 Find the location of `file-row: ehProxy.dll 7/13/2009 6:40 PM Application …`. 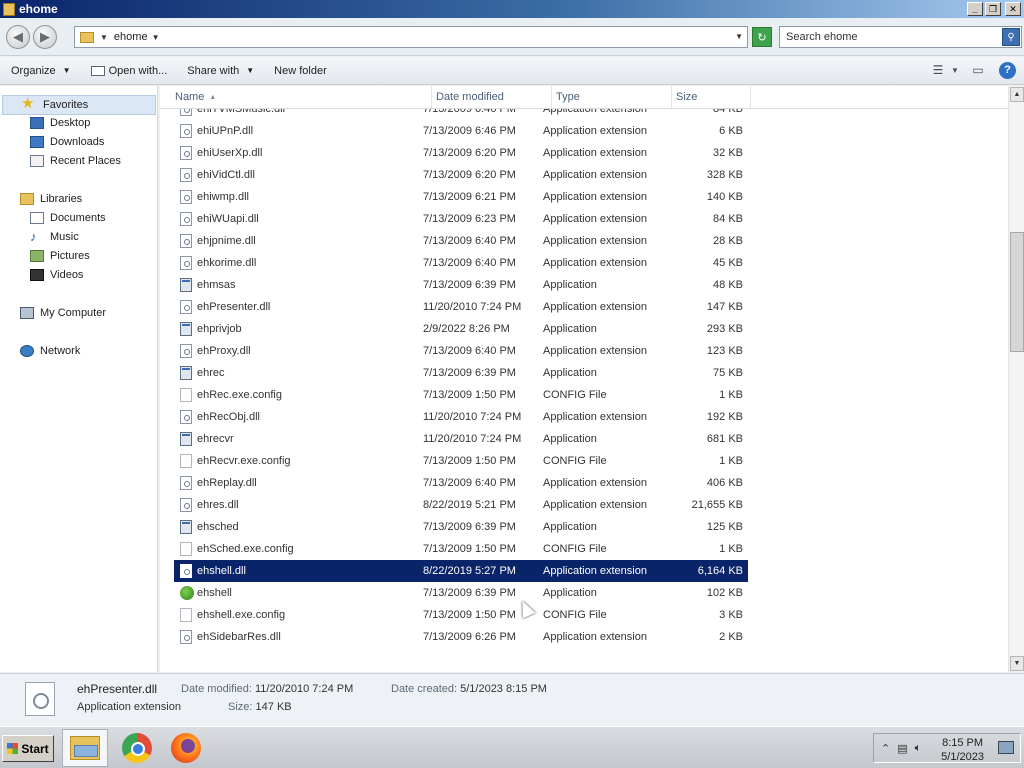

file-row: ehProxy.dll 7/13/2009 6:40 PM Application … is located at coordinates (461, 351).